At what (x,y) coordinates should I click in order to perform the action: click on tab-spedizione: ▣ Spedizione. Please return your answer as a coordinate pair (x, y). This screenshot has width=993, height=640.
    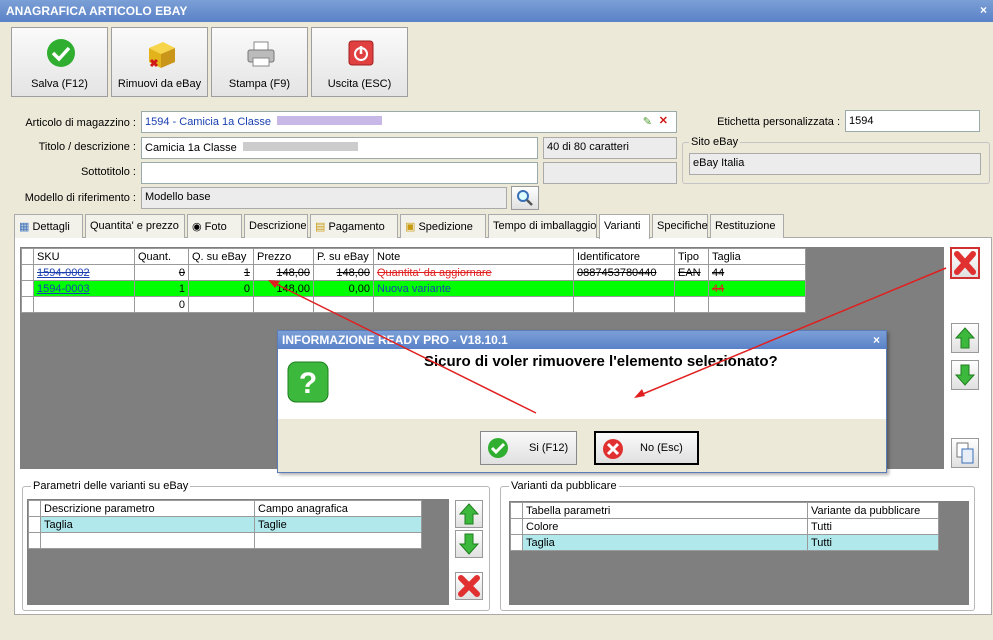
    Looking at the image, I should click on (443, 226).